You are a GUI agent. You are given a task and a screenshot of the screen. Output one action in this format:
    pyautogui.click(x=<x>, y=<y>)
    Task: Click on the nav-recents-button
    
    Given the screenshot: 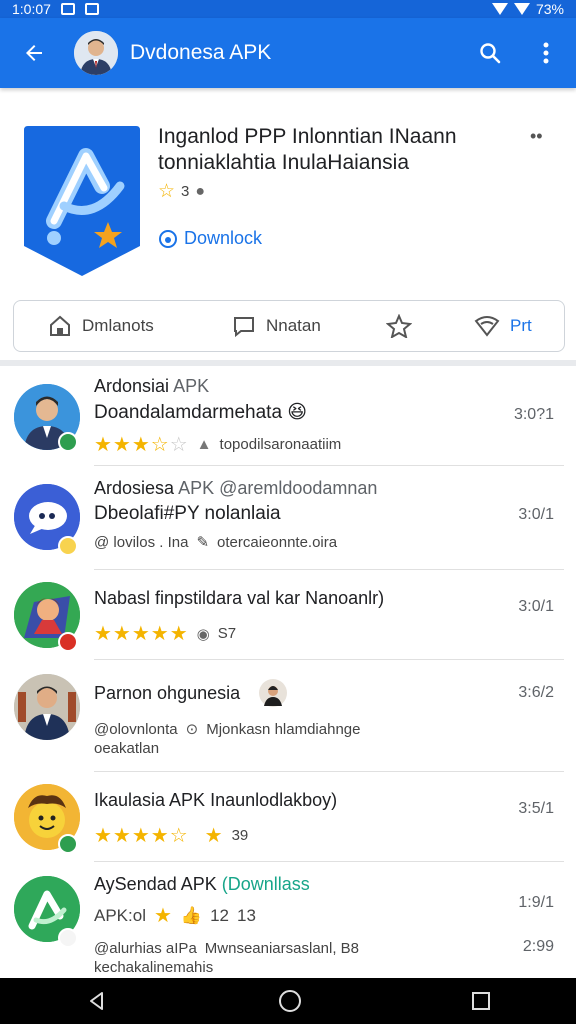 What is the action you would take?
    pyautogui.click(x=481, y=1001)
    